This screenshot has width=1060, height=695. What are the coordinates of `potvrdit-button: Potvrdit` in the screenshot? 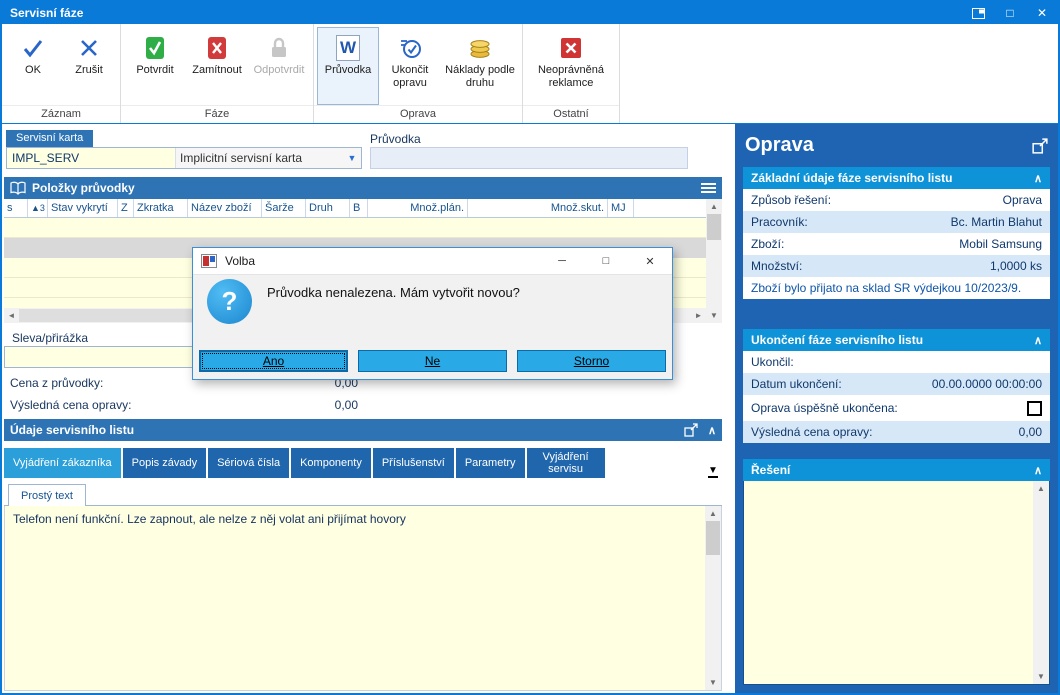 It's located at (155, 66).